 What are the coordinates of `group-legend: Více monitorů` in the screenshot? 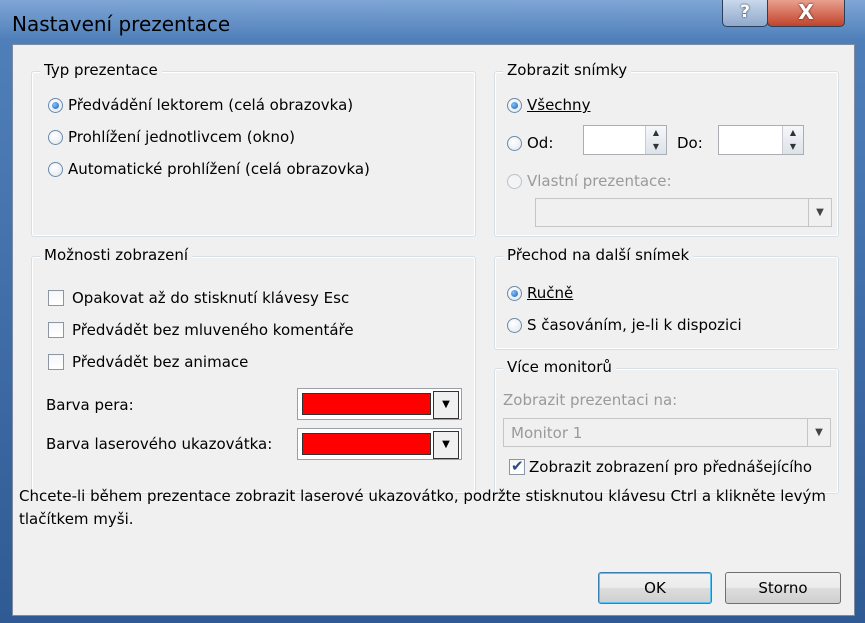 It's located at (559, 367).